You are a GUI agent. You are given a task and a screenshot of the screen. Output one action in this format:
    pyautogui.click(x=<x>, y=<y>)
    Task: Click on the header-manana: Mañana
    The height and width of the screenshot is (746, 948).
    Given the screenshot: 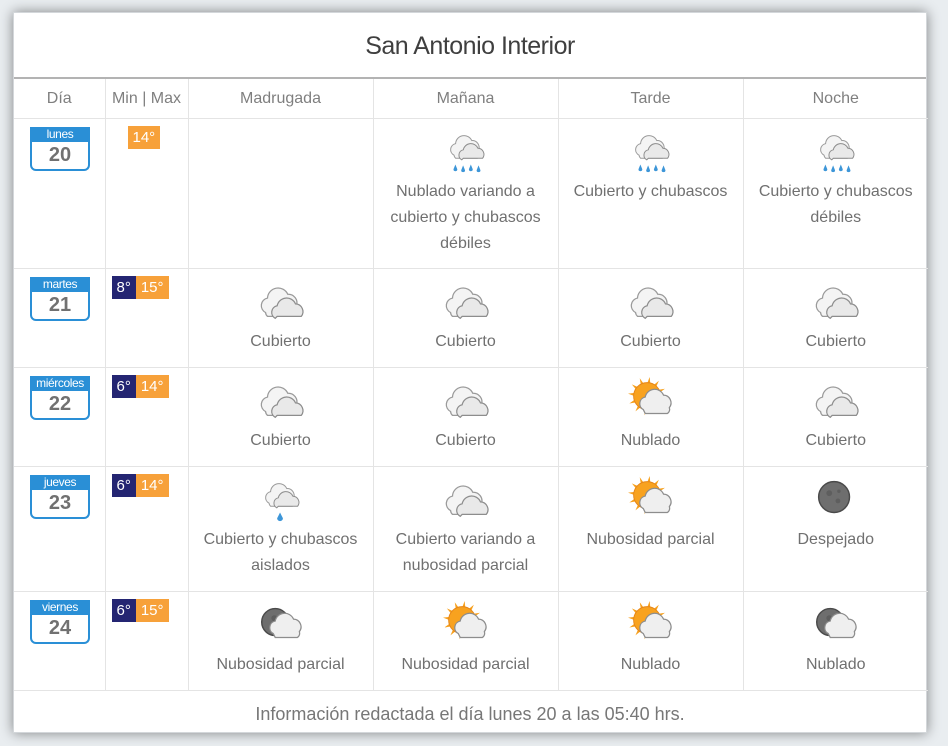 What is the action you would take?
    pyautogui.click(x=466, y=99)
    